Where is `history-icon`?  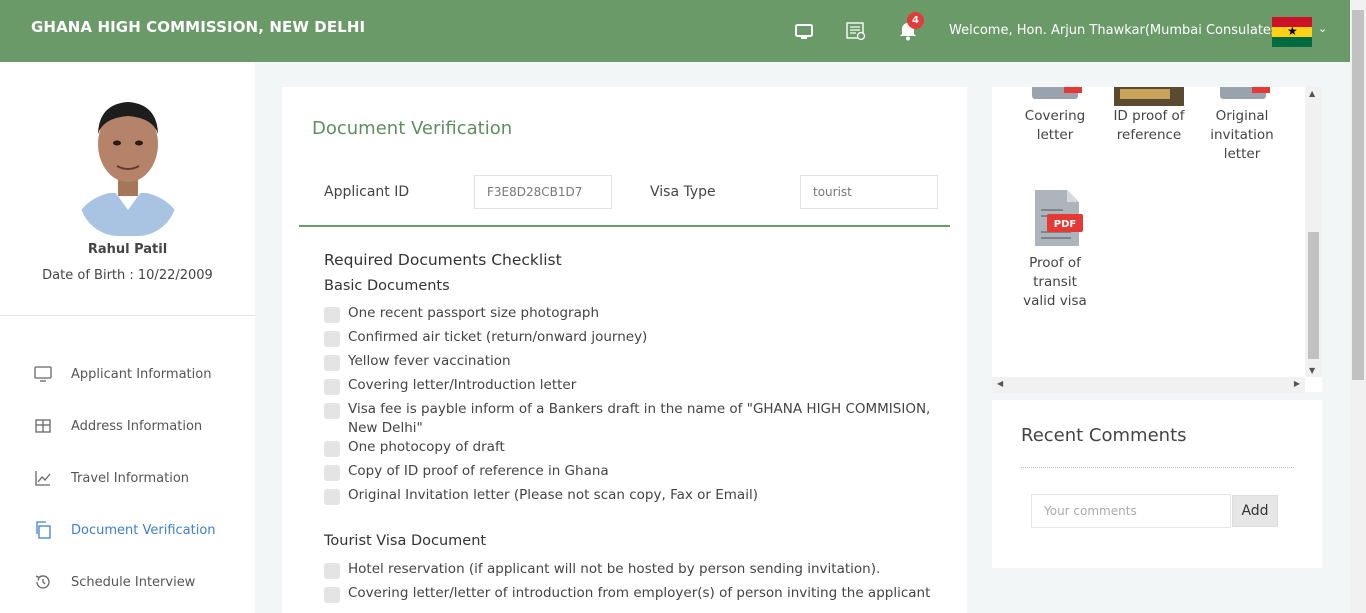
history-icon is located at coordinates (42, 582).